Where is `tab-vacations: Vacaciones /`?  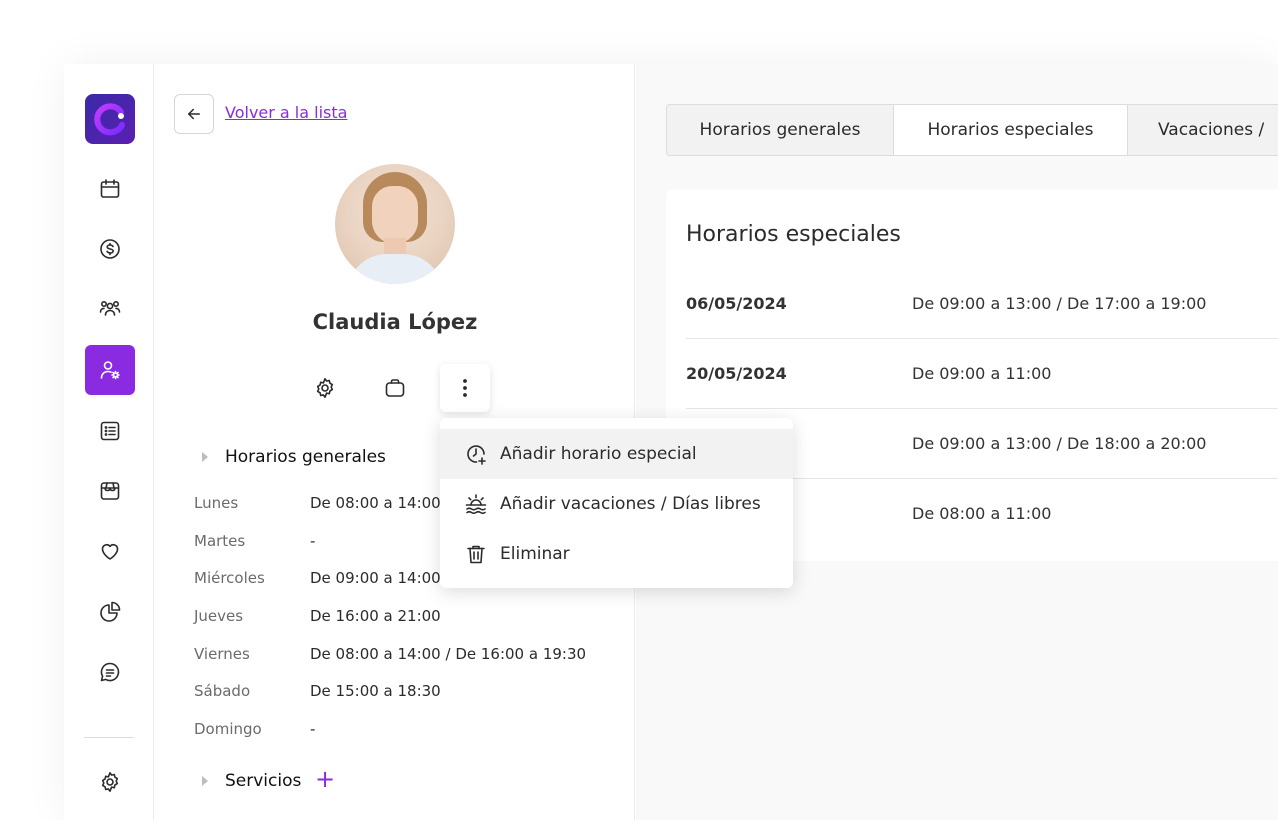
tab-vacations: Vacaciones / is located at coordinates (1203, 130).